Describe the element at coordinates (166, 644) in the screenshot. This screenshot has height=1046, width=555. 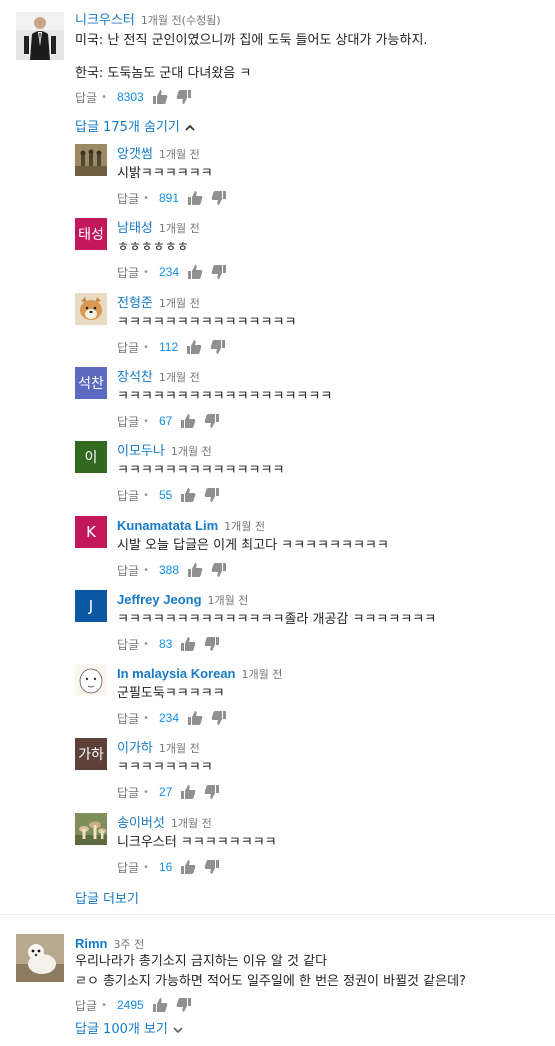
I see `like-count: 83` at that location.